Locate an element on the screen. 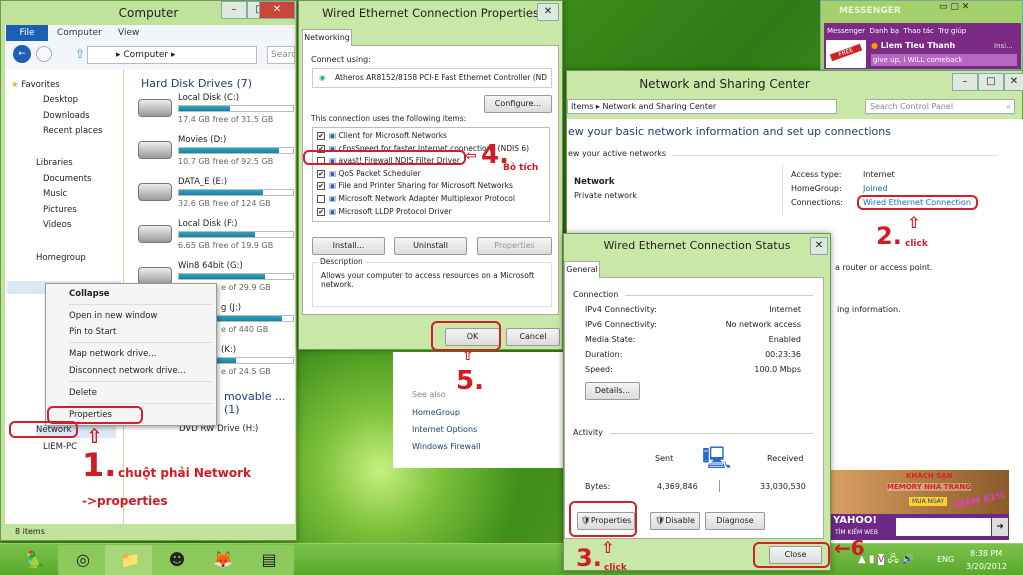  messenger-title: MESSENGER is located at coordinates (870, 11).